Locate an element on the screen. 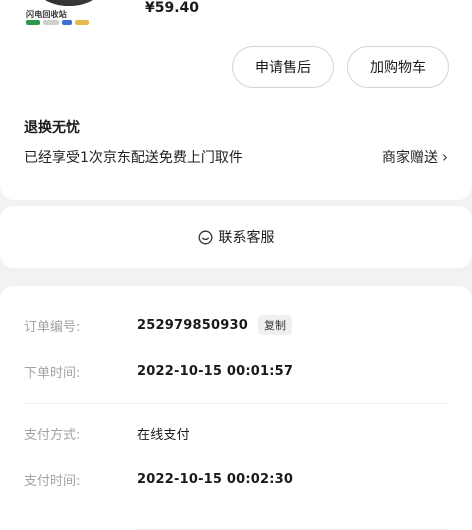 The width and height of the screenshot is (472, 530). section-divider is located at coordinates (236, 403).